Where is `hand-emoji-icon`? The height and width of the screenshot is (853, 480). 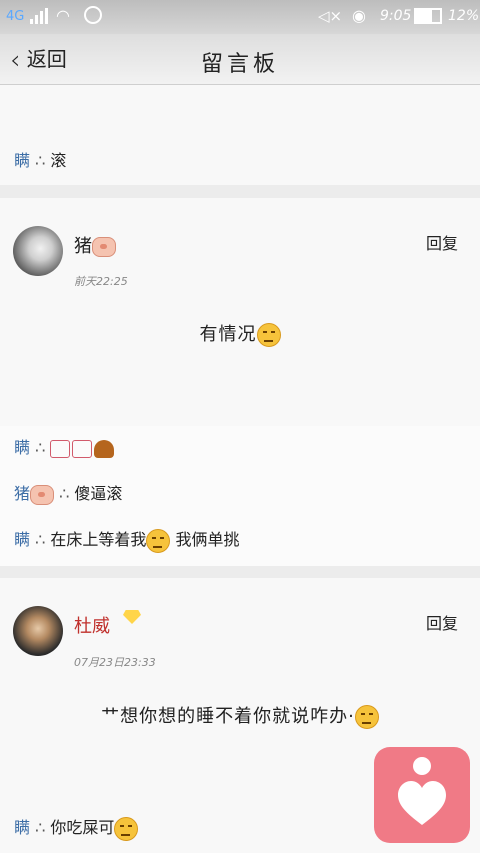
hand-emoji-icon is located at coordinates (60, 448).